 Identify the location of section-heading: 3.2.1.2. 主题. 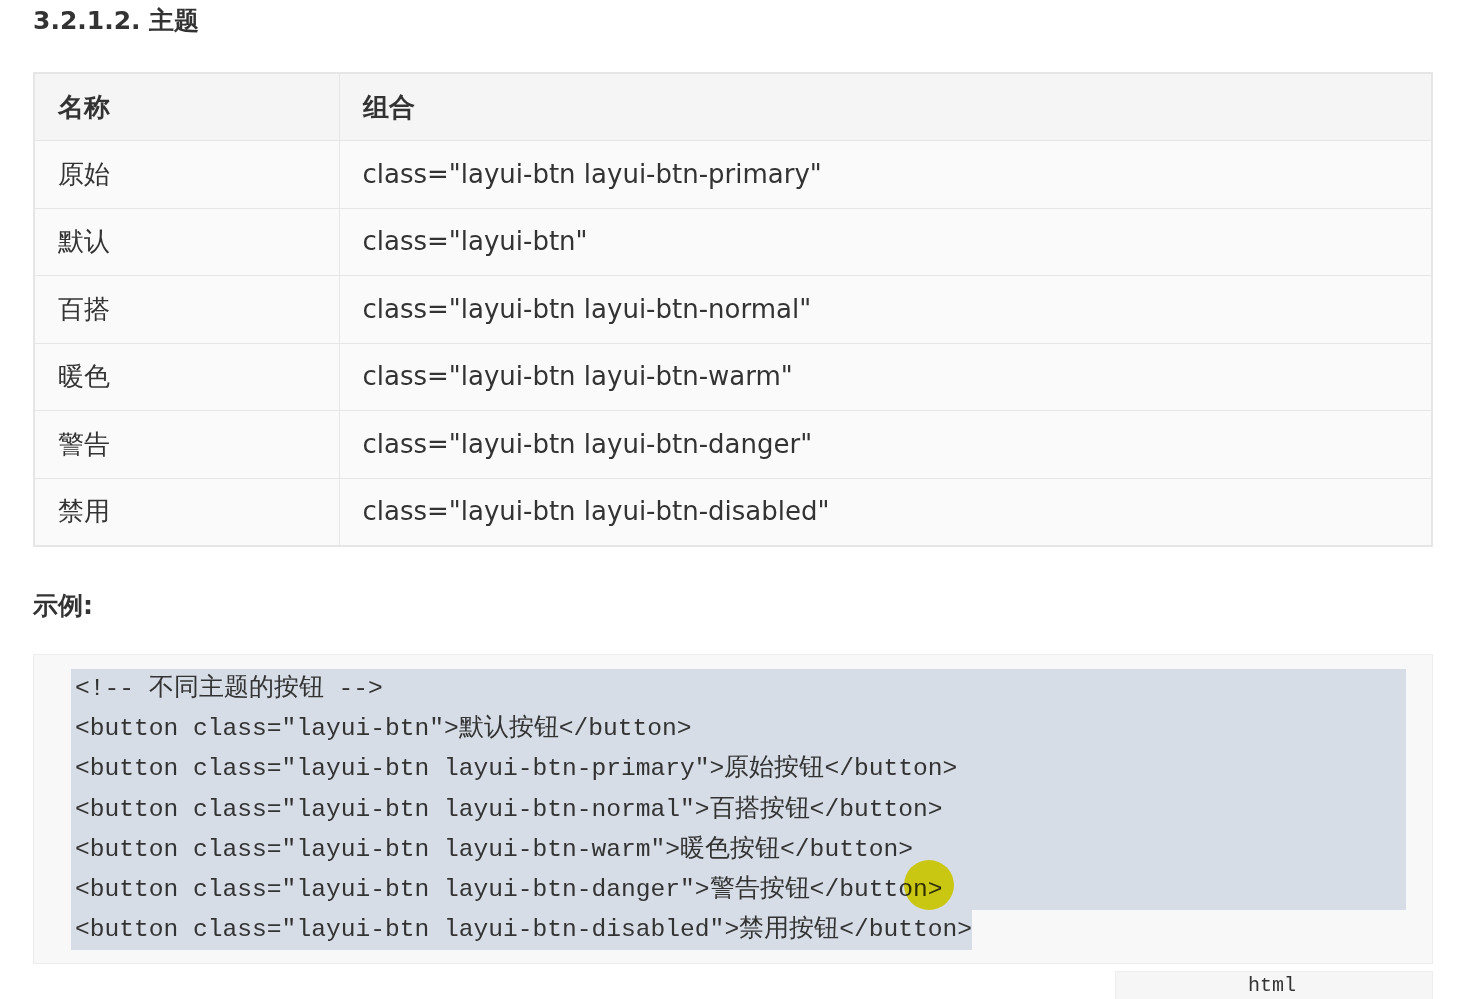
(117, 21).